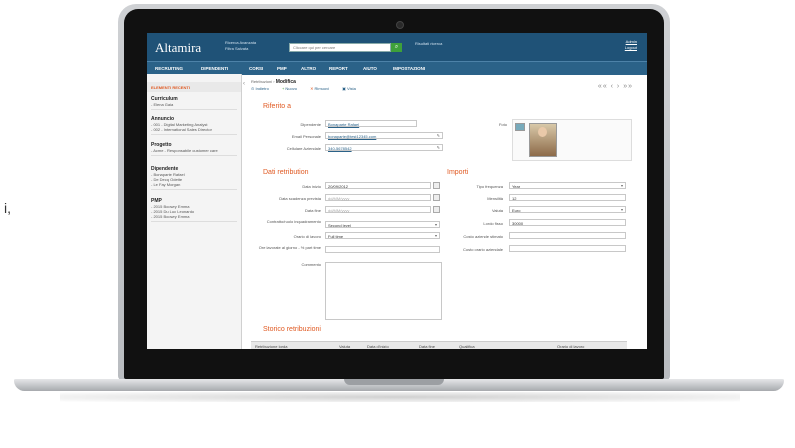  What do you see at coordinates (214, 68) in the screenshot?
I see `nav-dipendenti: DIPENDENTI` at bounding box center [214, 68].